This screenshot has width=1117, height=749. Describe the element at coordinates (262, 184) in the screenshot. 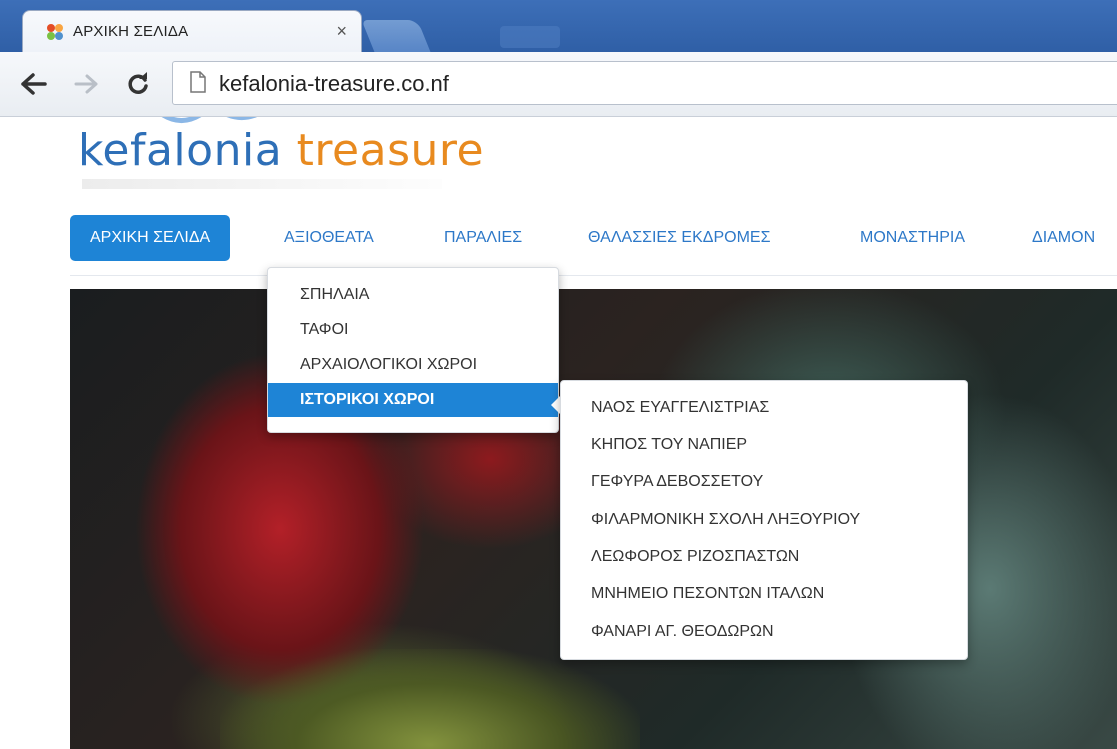

I see `logo-reflection` at that location.